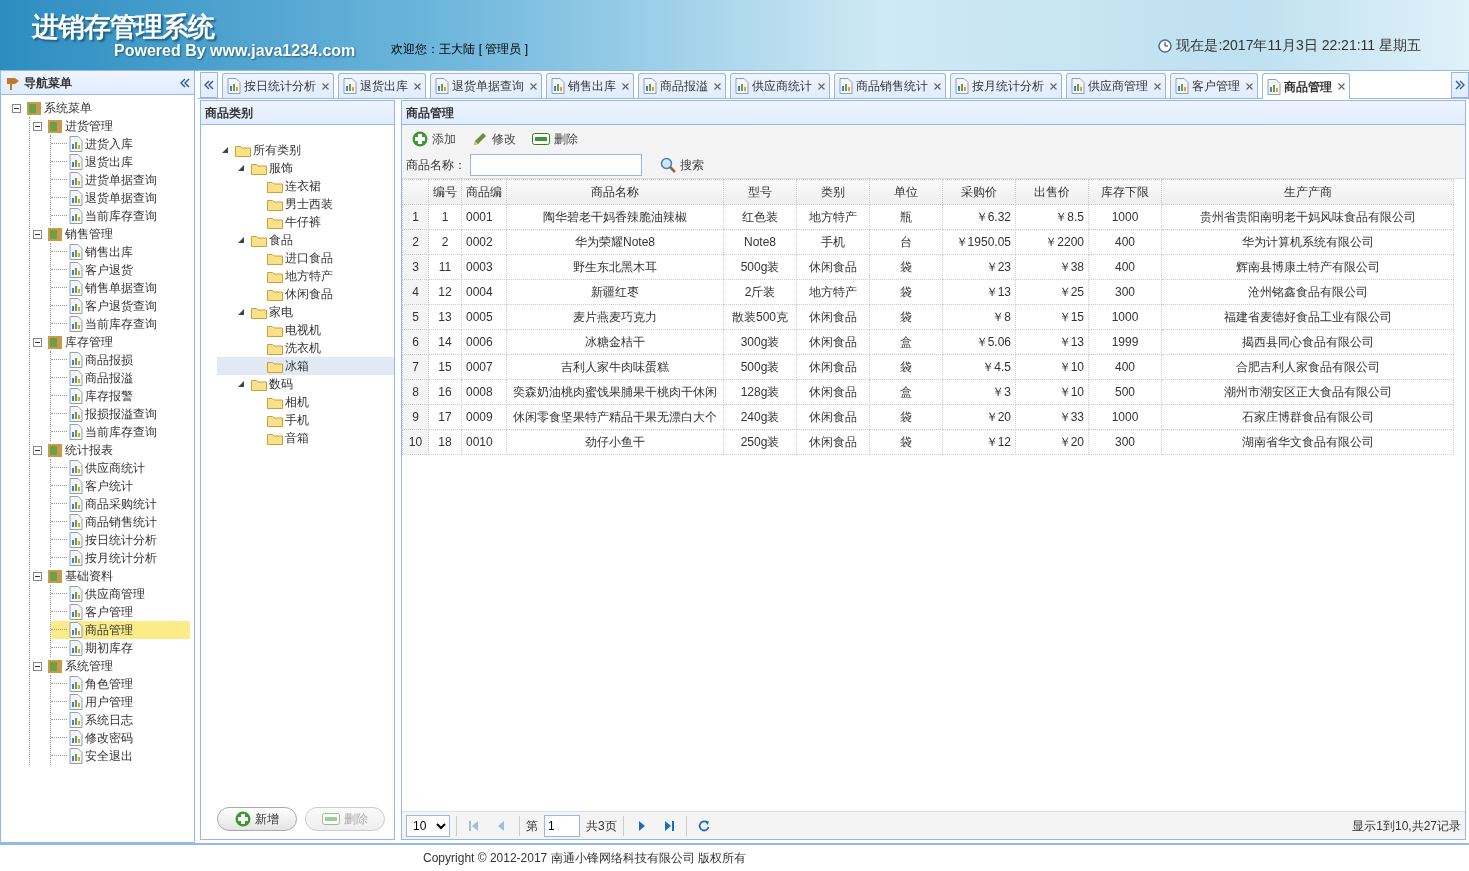  I want to click on collapse-panel-button, so click(185, 82).